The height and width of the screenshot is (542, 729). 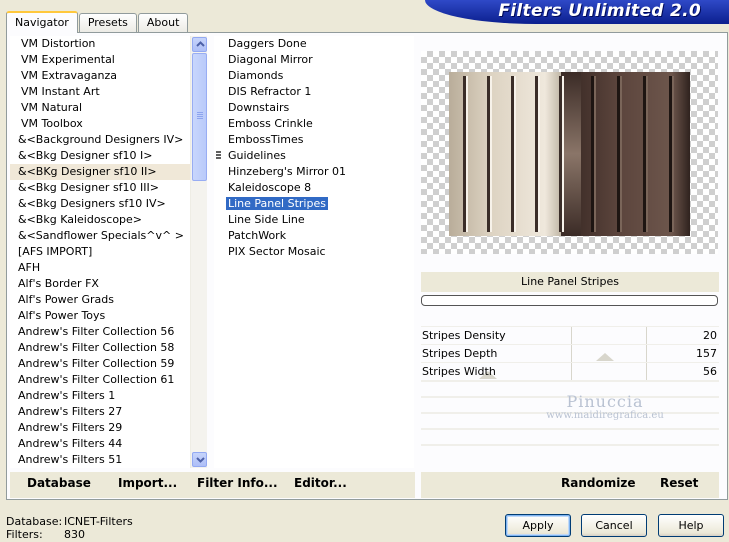 What do you see at coordinates (598, 483) in the screenshot?
I see `randomize-button: Randomize` at bounding box center [598, 483].